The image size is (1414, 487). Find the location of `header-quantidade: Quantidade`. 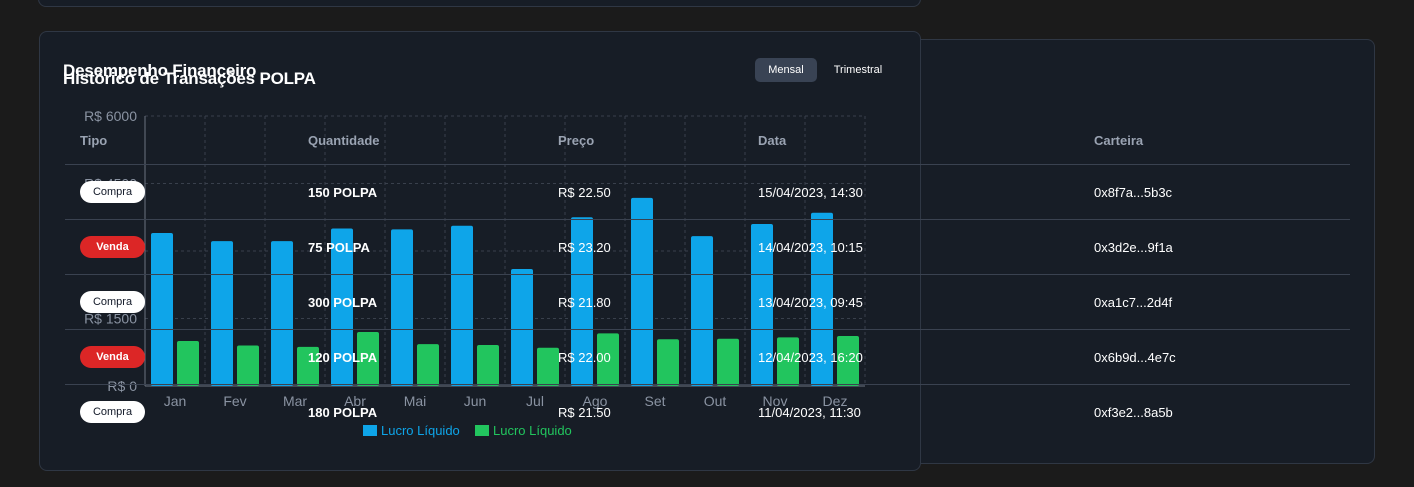

header-quantidade: Quantidade is located at coordinates (344, 140).